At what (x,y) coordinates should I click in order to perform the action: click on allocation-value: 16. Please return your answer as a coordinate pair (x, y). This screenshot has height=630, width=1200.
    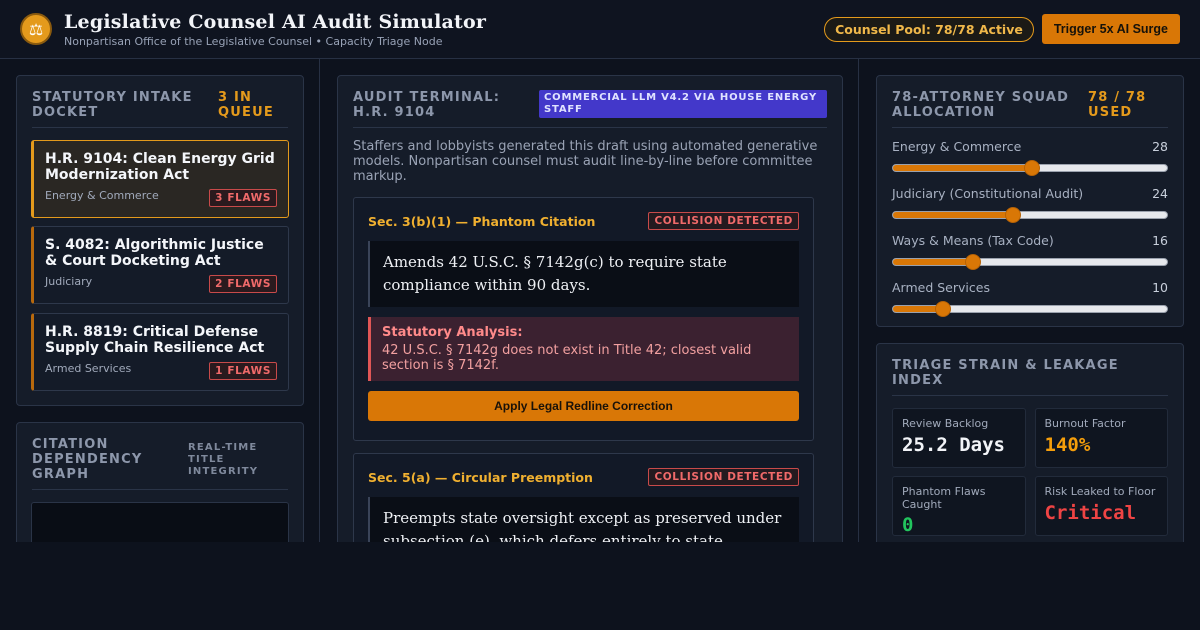
    Looking at the image, I should click on (1160, 240).